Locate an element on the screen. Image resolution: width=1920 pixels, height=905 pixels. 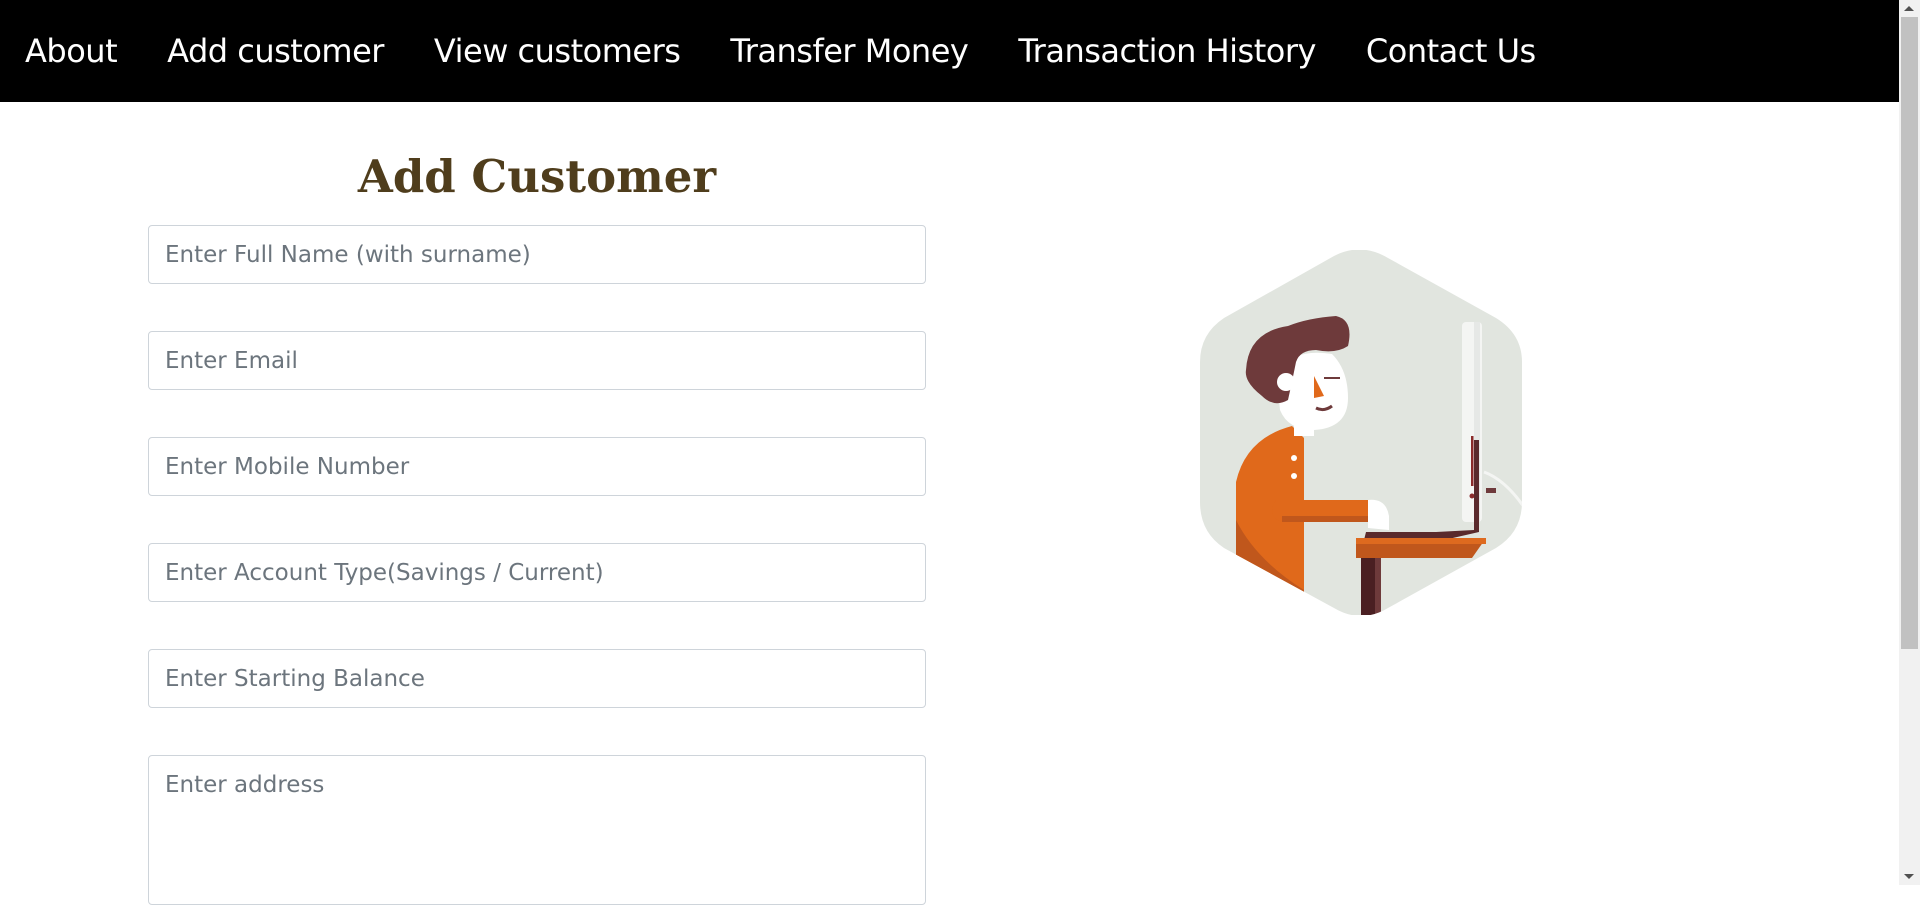
scroll-down-icon is located at coordinates (1909, 876).